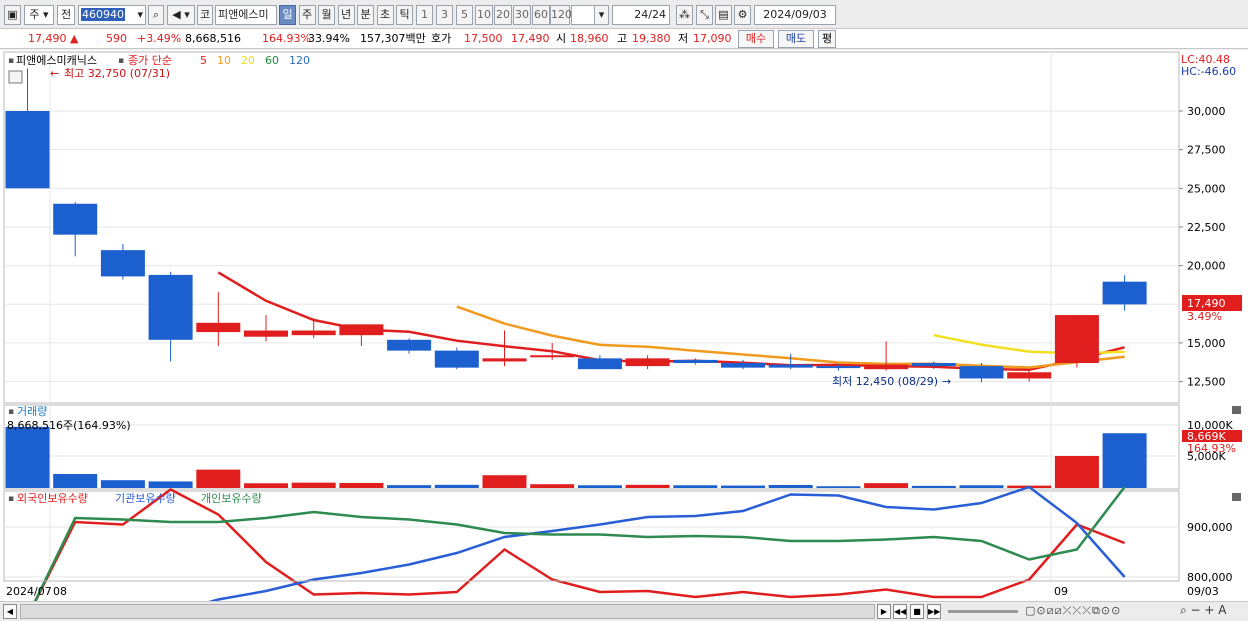 The width and height of the screenshot is (1248, 621). Describe the element at coordinates (287, 15) in the screenshot. I see `period-tab-0: 일` at that location.